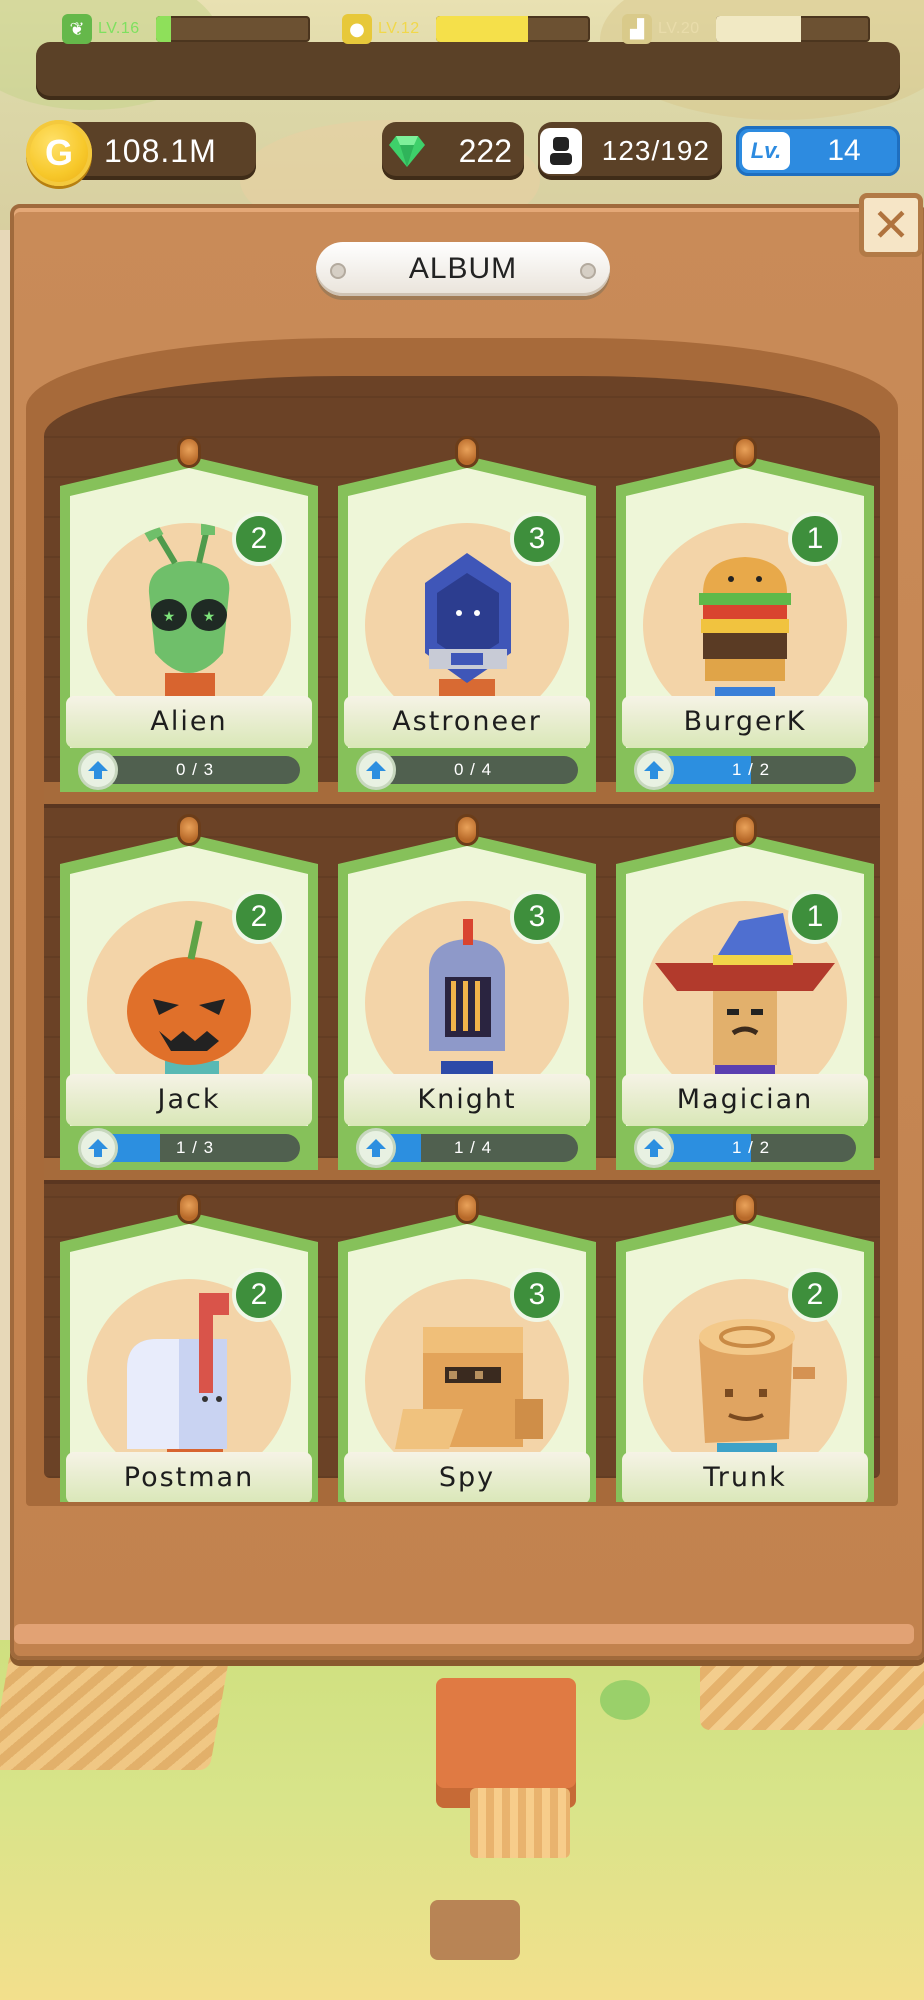 This screenshot has width=924, height=2000. Describe the element at coordinates (189, 992) in the screenshot. I see `character-card-jack: 2 Jack 1 / 3` at that location.